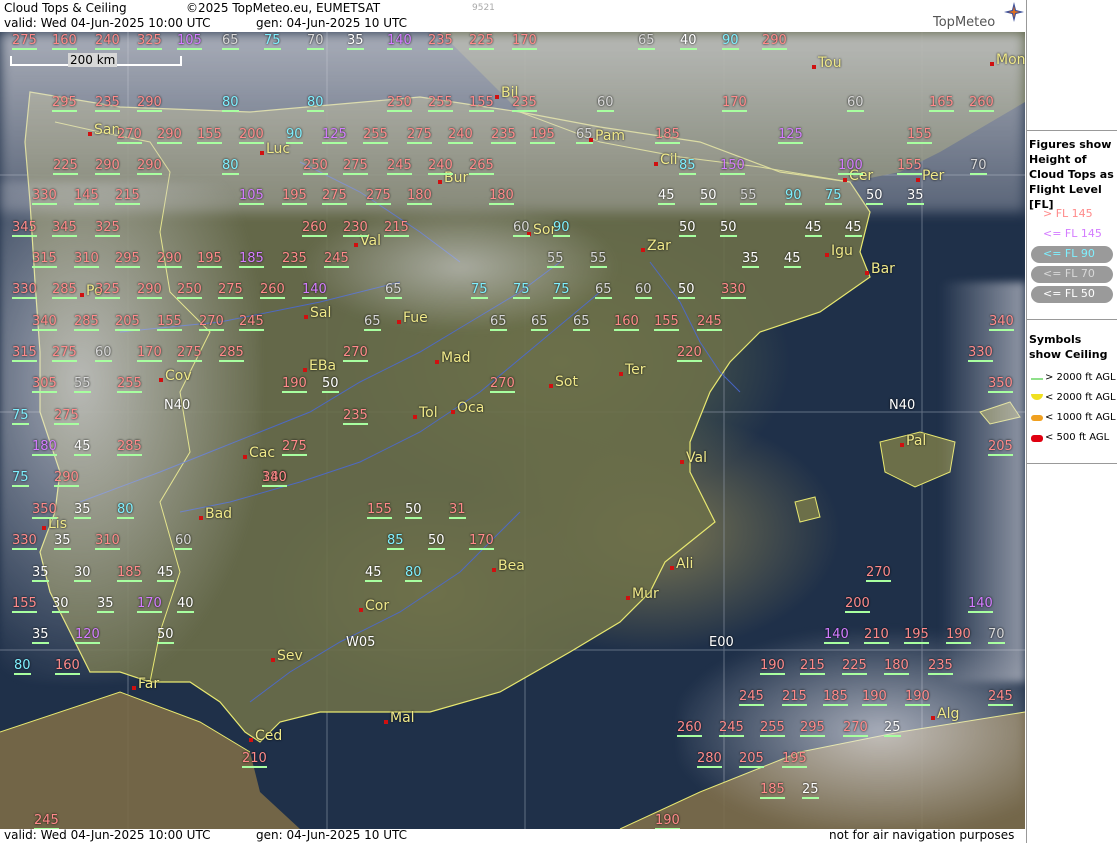  I want to click on grid-label-n40-west: N40, so click(177, 405).